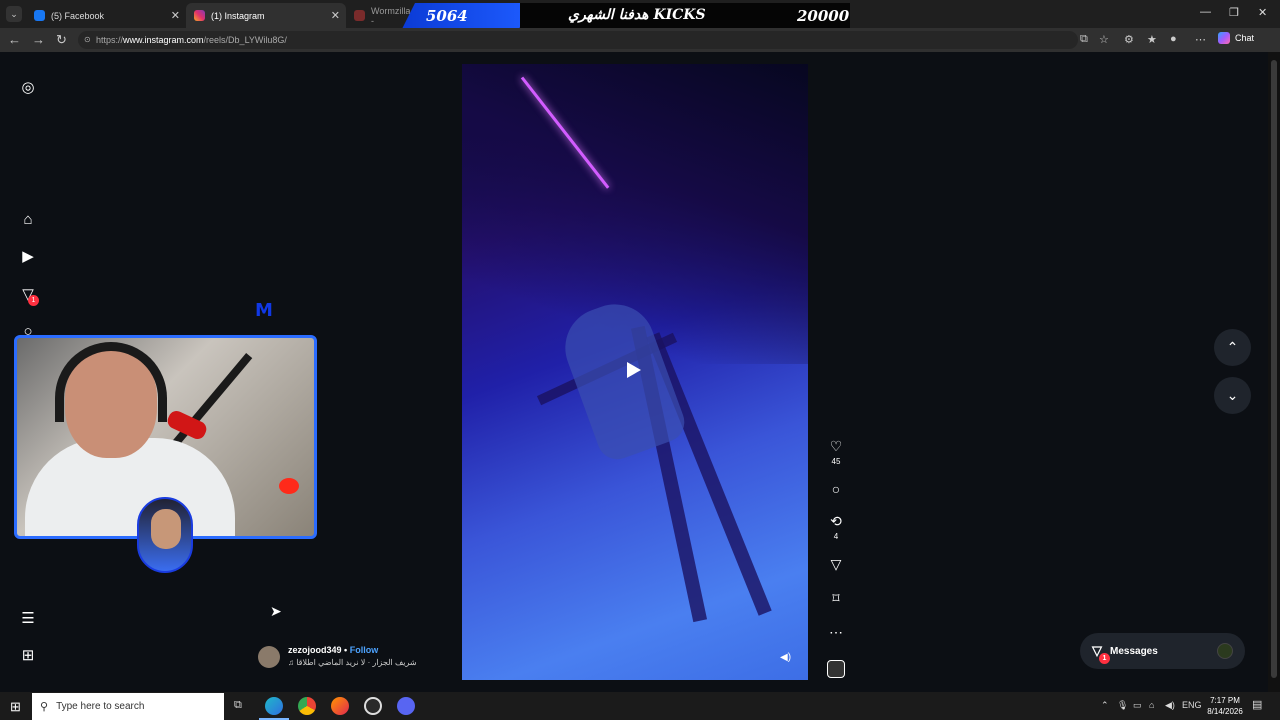 This screenshot has height=720, width=1280. What do you see at coordinates (238, 15) in the screenshot?
I see `tab-label: (1) Instagram` at bounding box center [238, 15].